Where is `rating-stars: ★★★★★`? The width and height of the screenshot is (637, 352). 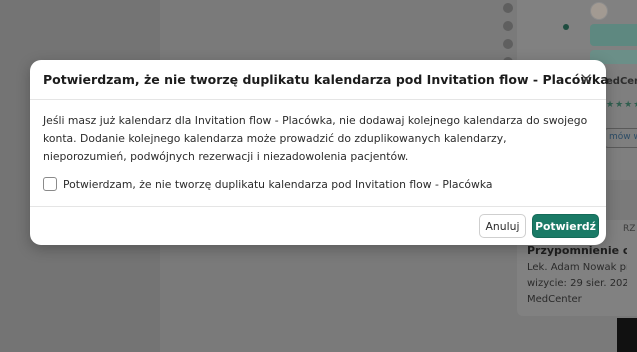
rating-stars: ★★★★★ is located at coordinates (621, 105).